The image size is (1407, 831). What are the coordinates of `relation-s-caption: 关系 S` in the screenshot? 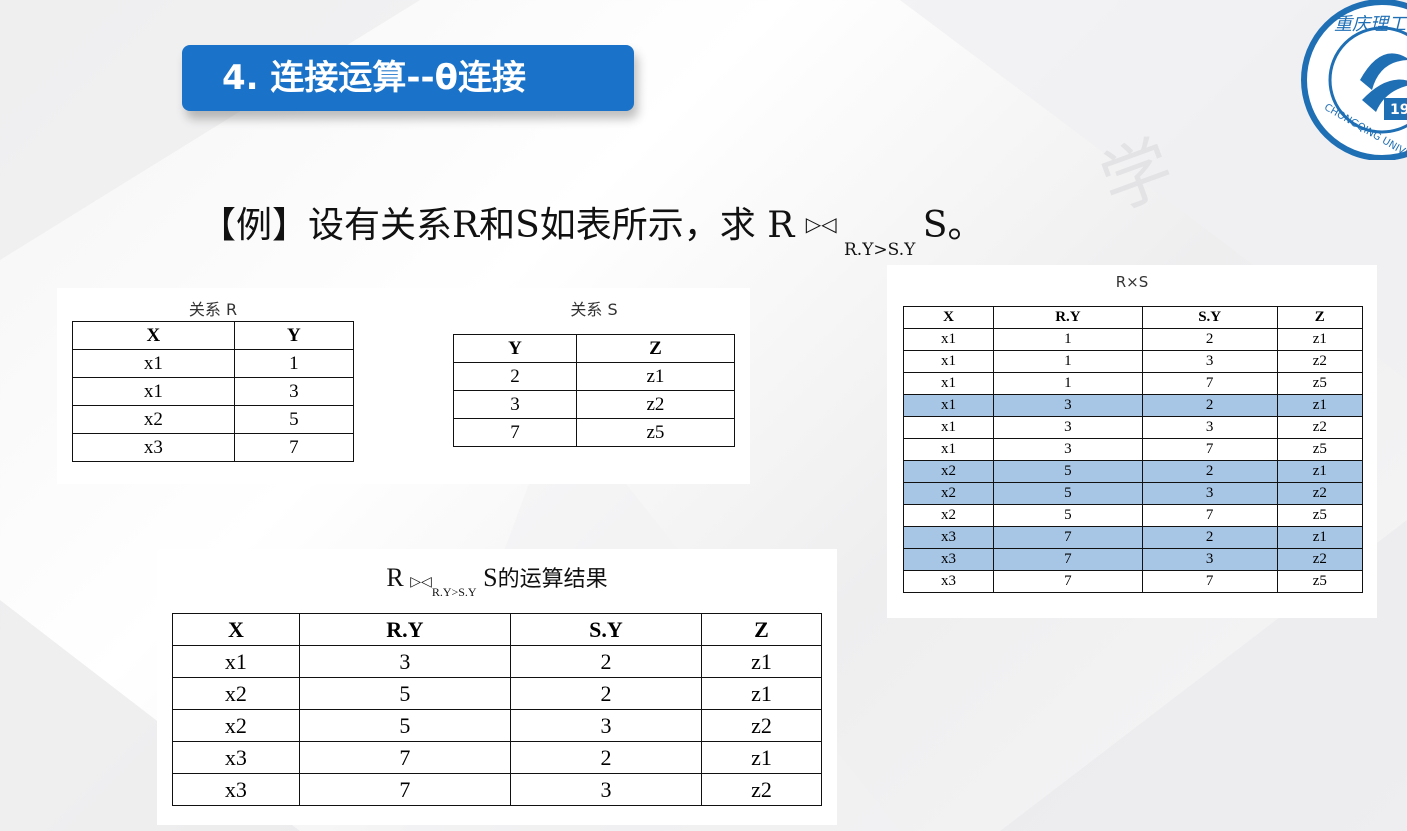 It's located at (594, 309).